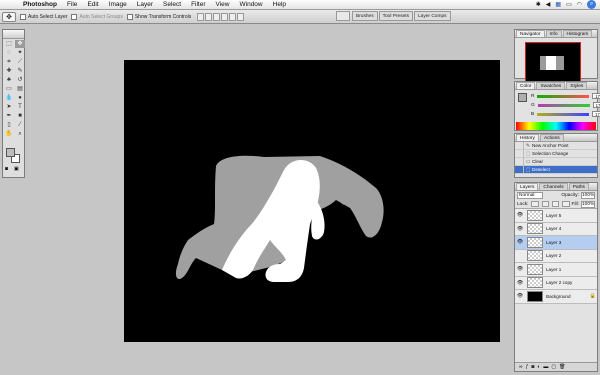 Image resolution: width=600 pixels, height=375 pixels. I want to click on delete-layer-icon: 🗑, so click(562, 367).